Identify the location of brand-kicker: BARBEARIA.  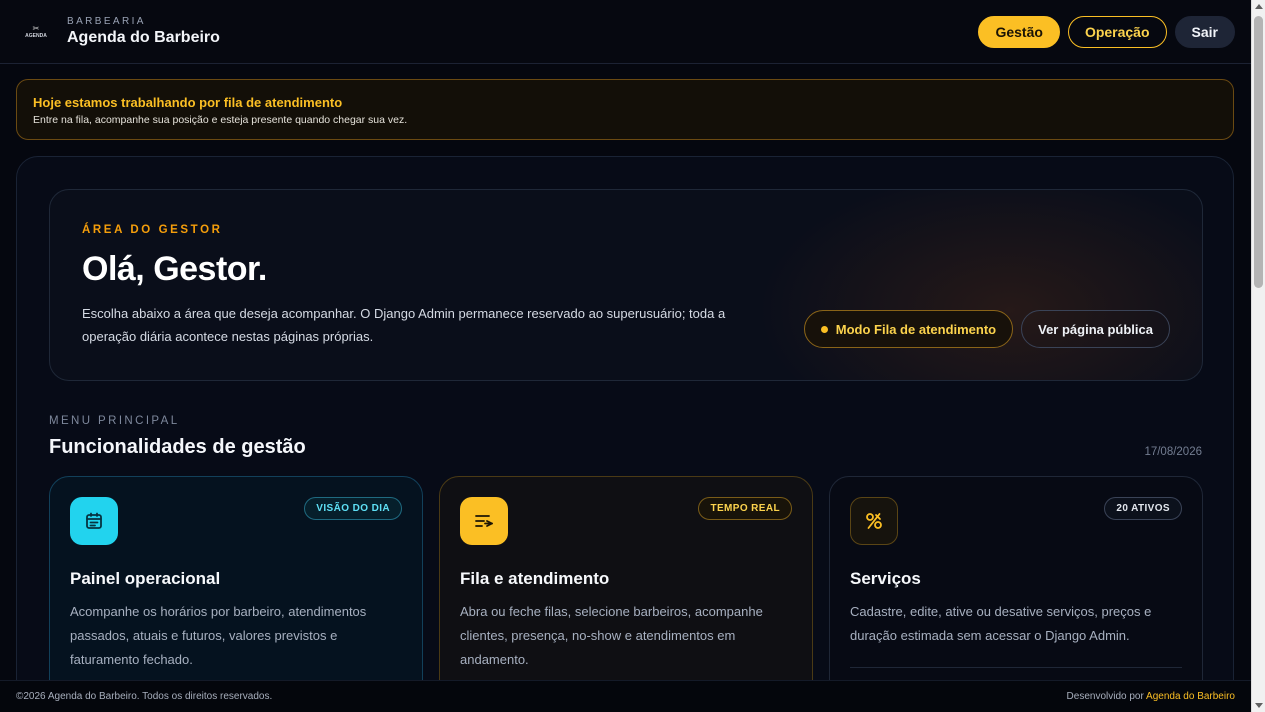
(106, 21).